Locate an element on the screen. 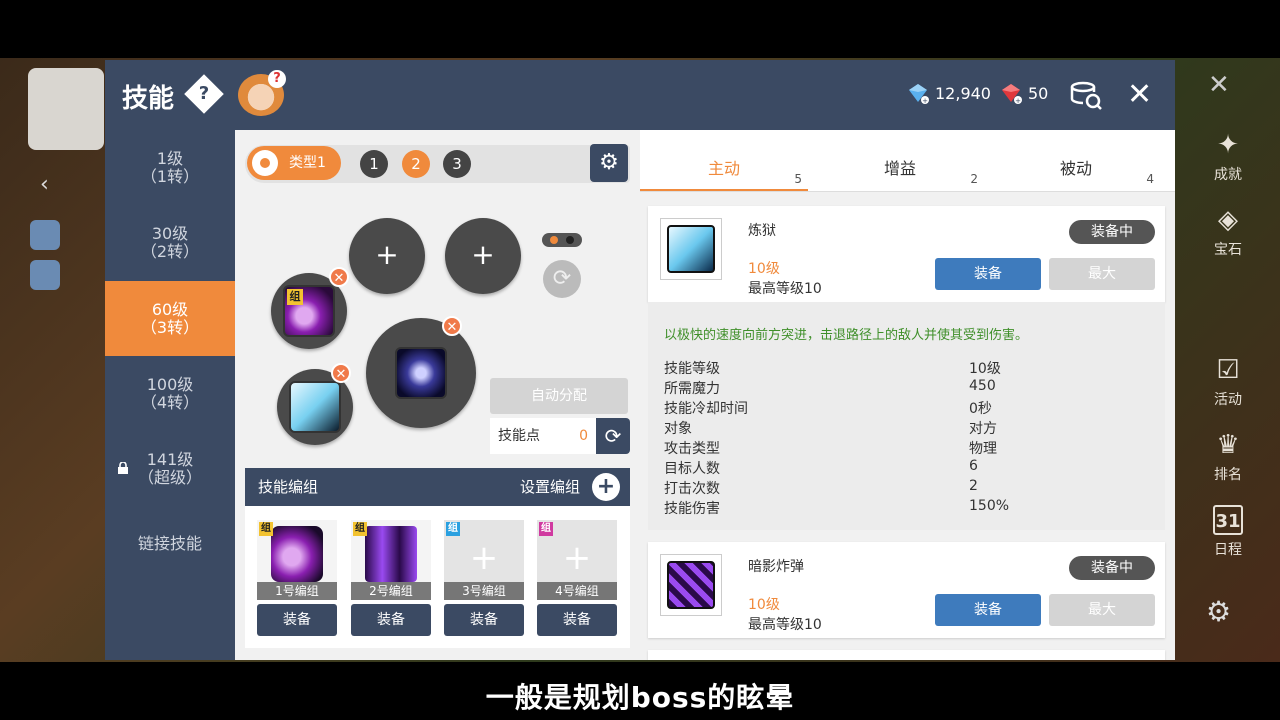  skill-level: 10级 is located at coordinates (764, 269).